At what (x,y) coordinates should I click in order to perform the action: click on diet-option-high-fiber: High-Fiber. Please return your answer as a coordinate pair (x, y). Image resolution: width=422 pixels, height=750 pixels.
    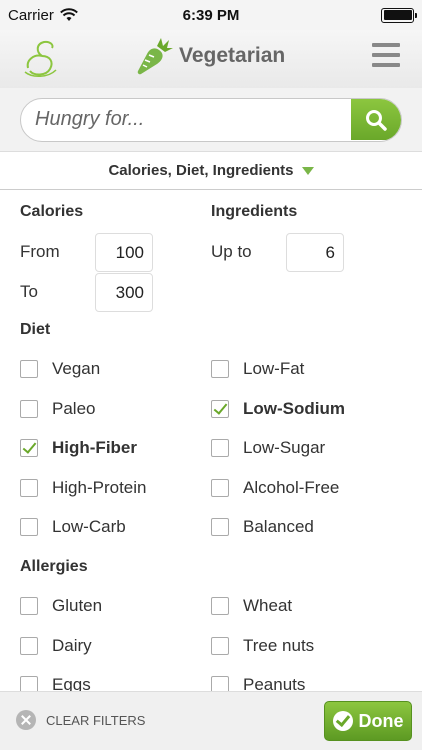
    Looking at the image, I should click on (78, 448).